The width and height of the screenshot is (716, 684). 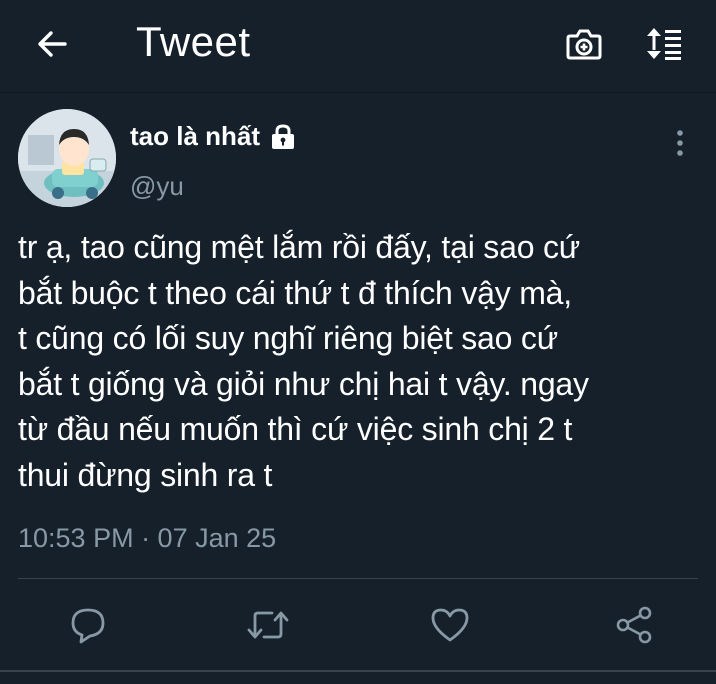 I want to click on share-button, so click(x=634, y=625).